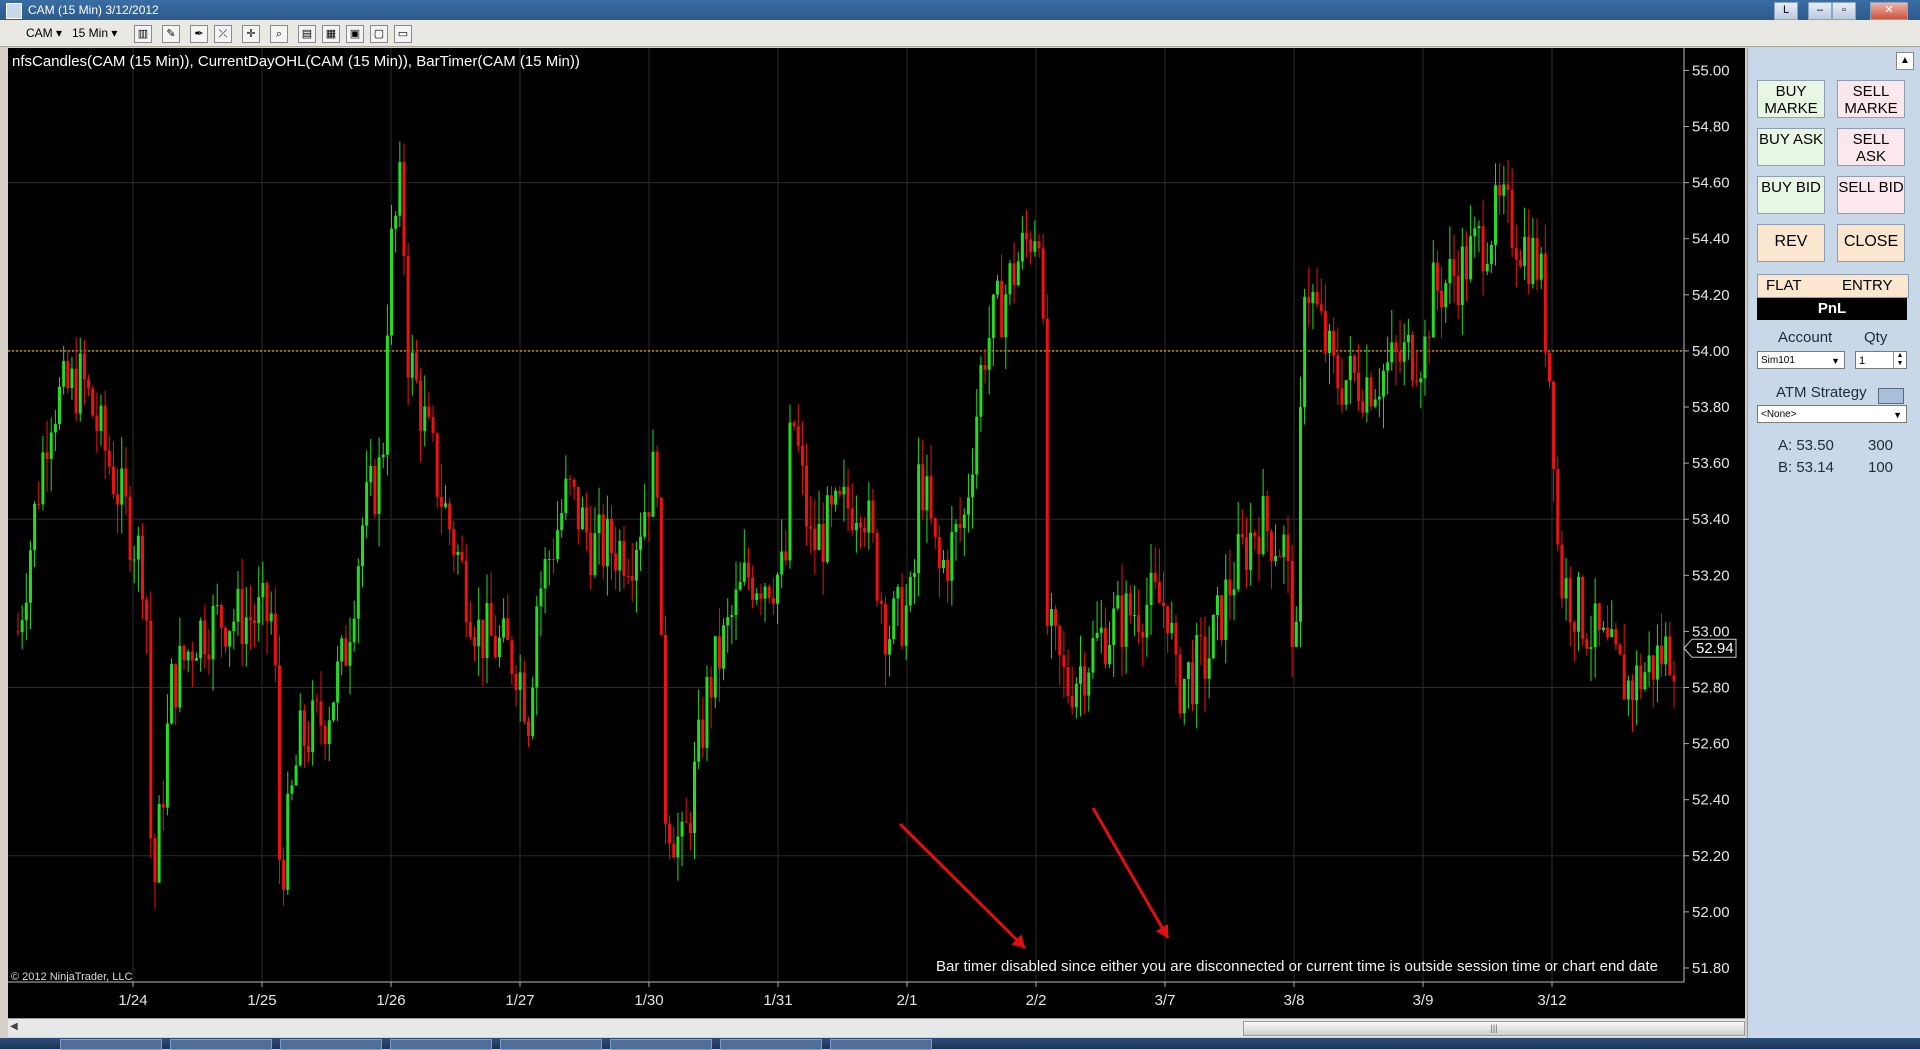 The width and height of the screenshot is (1920, 1050). I want to click on chart-toolbar: CAM ▾ 15 Min ▾ ▥ ✎ ✒ ⤫ ✛ ⌕ ▤ ▦ ▣ ▢ ▭, so click(960, 33).